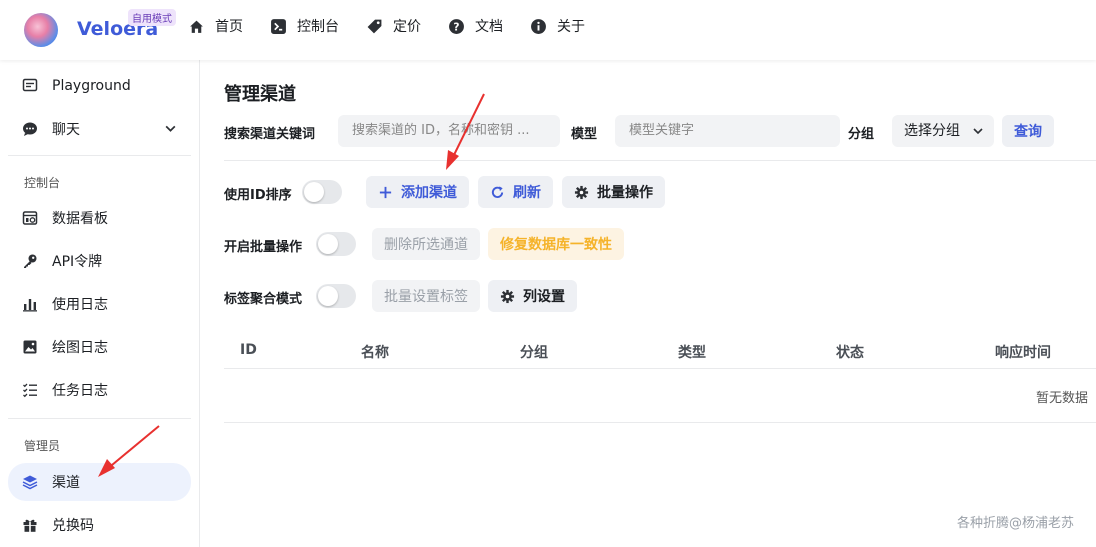 This screenshot has height=547, width=1096. What do you see at coordinates (426, 296) in the screenshot?
I see `batch-tag-button: 批量设置标签` at bounding box center [426, 296].